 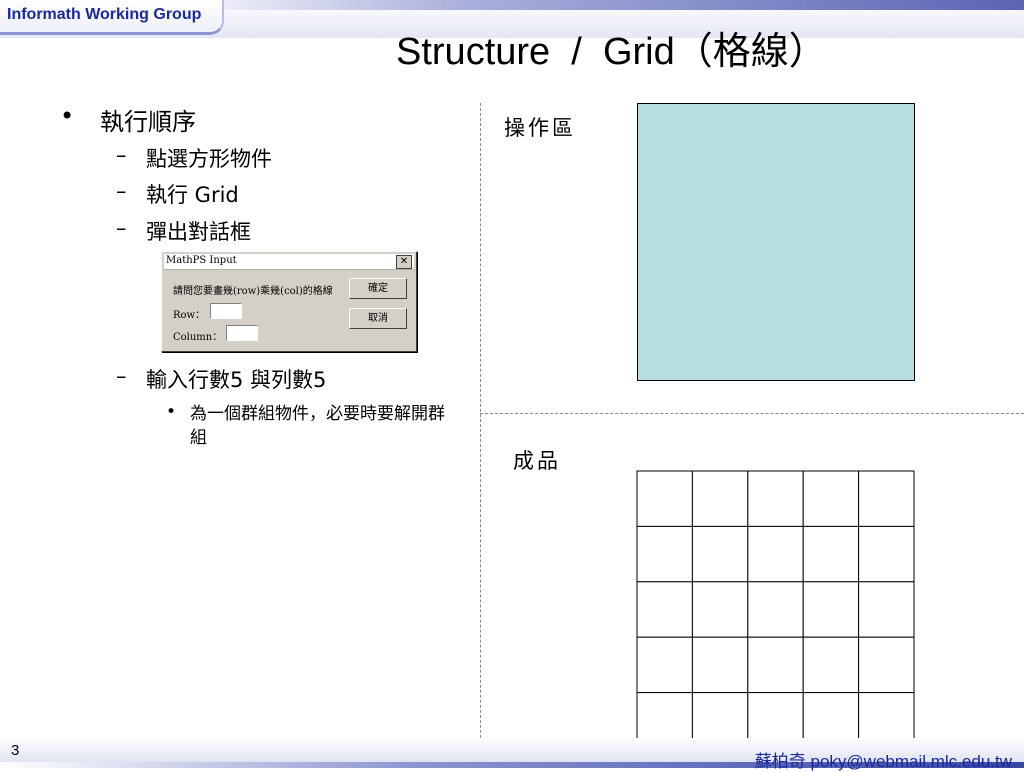 I want to click on row-label: Row：, so click(x=189, y=315).